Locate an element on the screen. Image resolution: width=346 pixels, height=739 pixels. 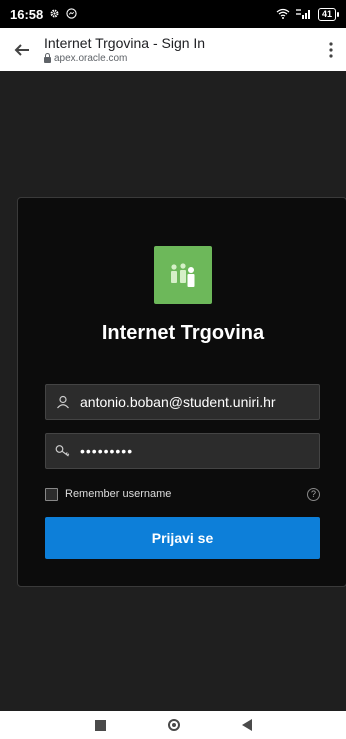
page-url-row: apex.oracle.com is located at coordinates (180, 58).